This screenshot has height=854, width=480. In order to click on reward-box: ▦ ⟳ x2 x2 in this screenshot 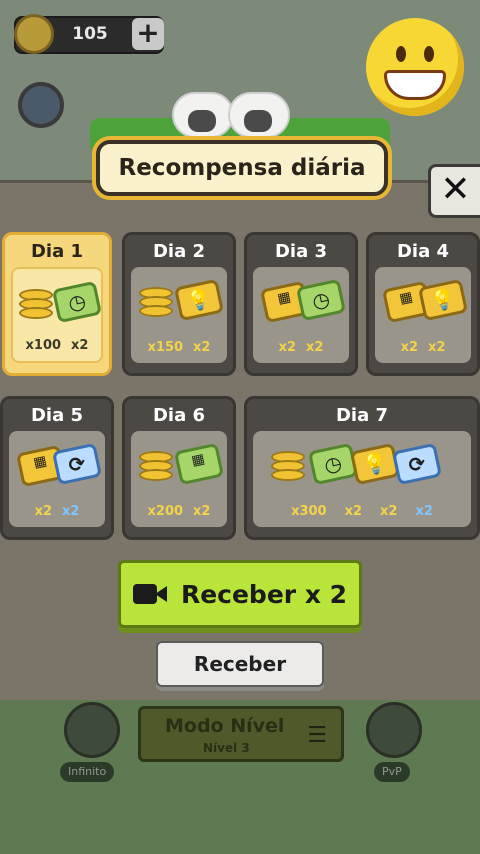, I will do `click(57, 479)`.